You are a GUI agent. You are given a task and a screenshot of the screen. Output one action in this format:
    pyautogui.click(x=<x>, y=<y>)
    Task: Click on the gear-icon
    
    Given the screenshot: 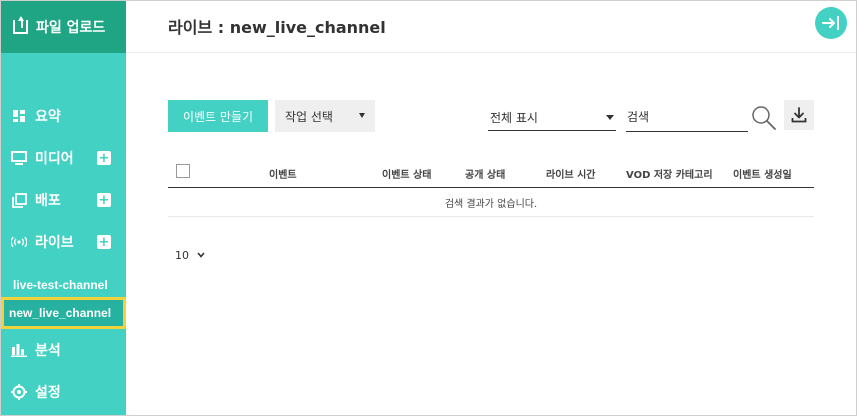 What is the action you would take?
    pyautogui.click(x=19, y=392)
    